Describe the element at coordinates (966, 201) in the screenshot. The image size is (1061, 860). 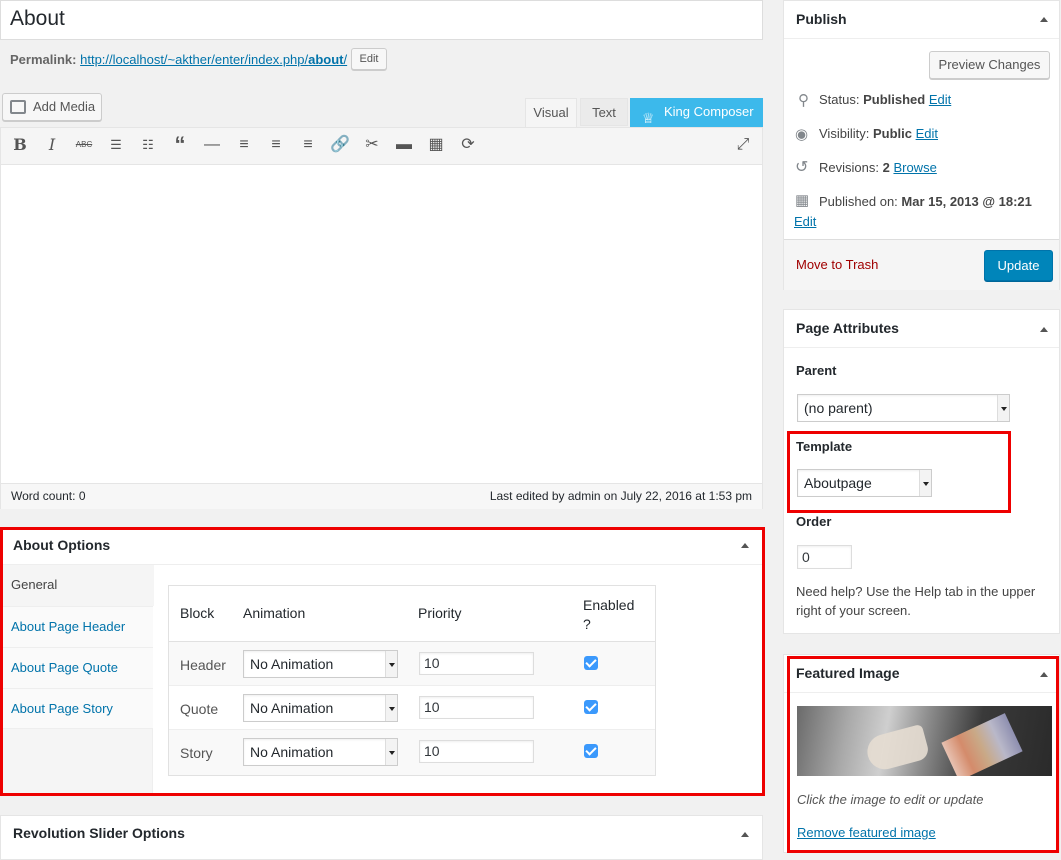
I see `published-on-value: Mar 15, 2013 @ 18:21` at that location.